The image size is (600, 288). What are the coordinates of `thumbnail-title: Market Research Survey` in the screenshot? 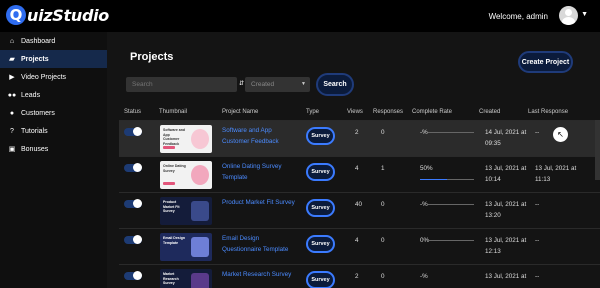 It's located at (171, 278).